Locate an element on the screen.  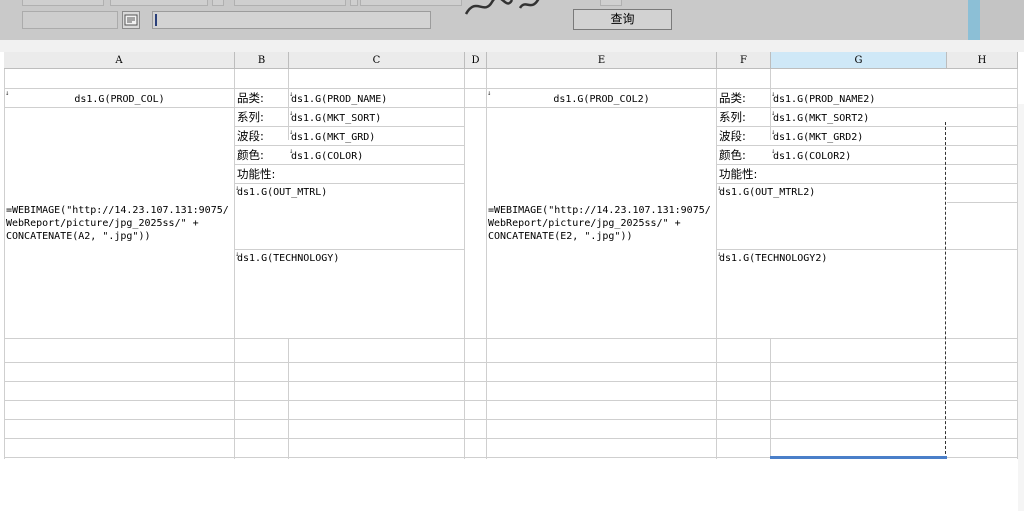
cell-f7: ds1.G(OUT_MTRL2) is located at coordinates (767, 192).